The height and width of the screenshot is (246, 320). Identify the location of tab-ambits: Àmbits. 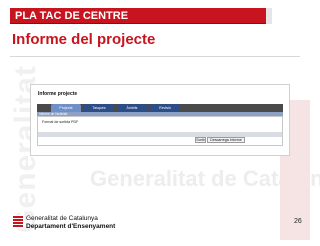
(132, 108).